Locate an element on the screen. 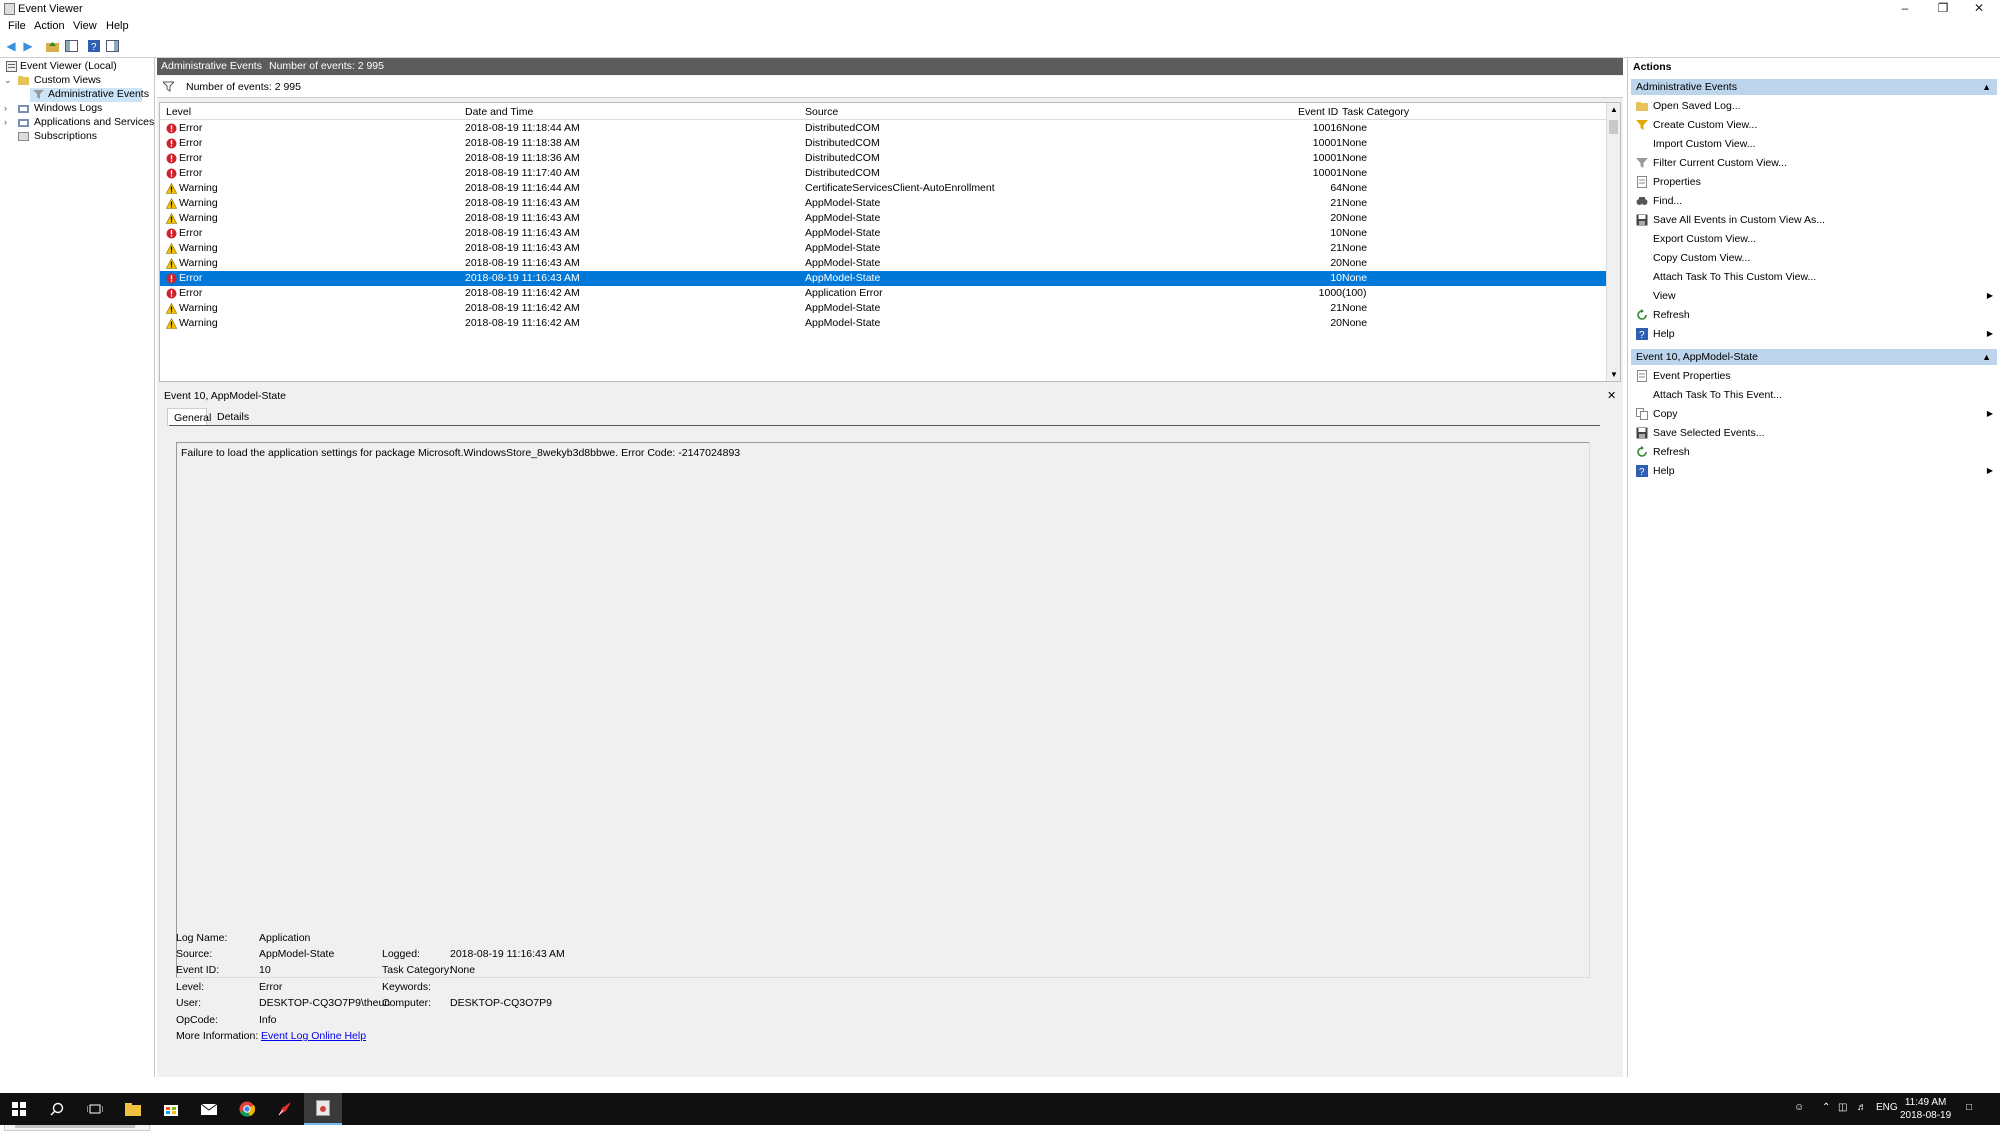 The width and height of the screenshot is (2000, 1131). close-button: ✕ is located at coordinates (1979, 9).